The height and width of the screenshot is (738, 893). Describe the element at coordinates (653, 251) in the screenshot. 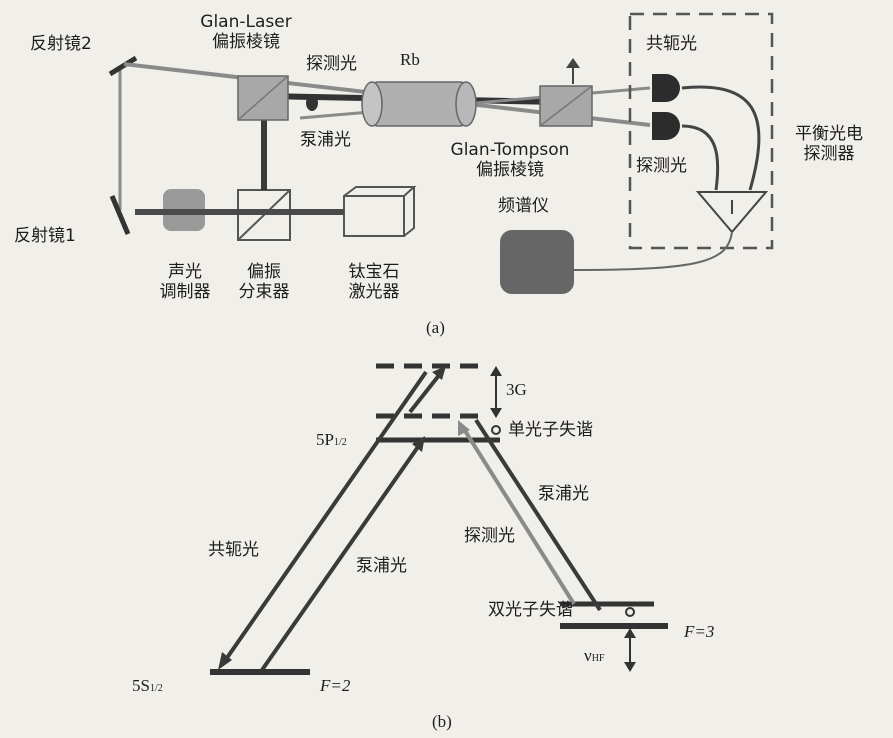

I see `cable-to-analyzer` at that location.